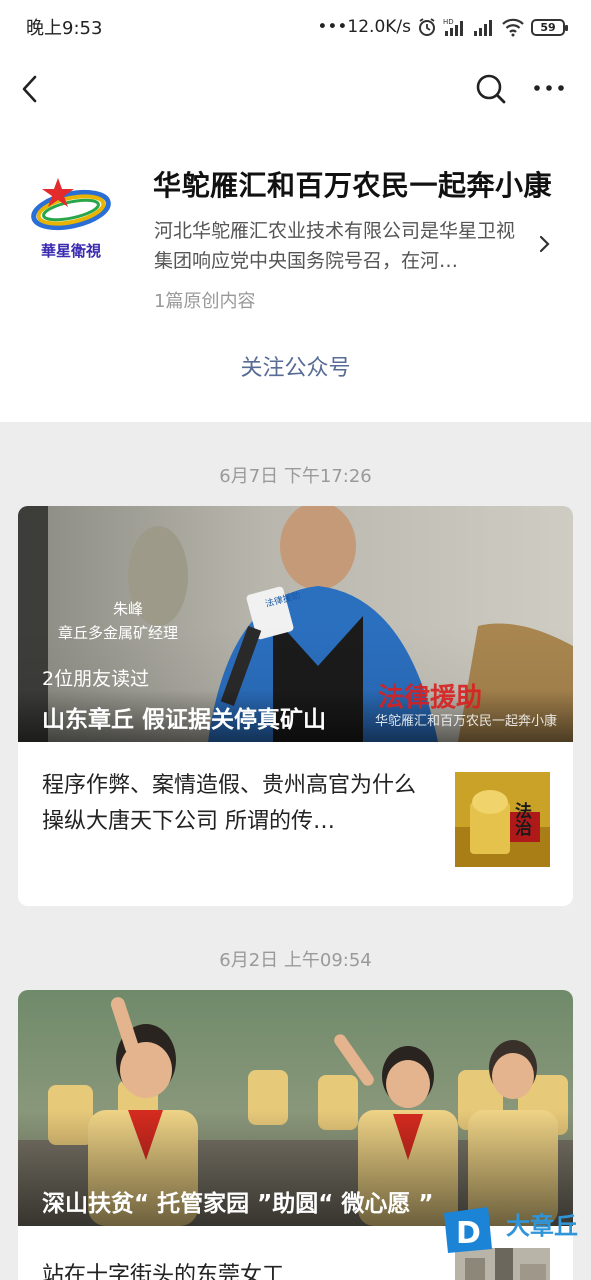 The image size is (591, 1280). What do you see at coordinates (364, 27) in the screenshot?
I see `network-speed: •••12.0K/s` at bounding box center [364, 27].